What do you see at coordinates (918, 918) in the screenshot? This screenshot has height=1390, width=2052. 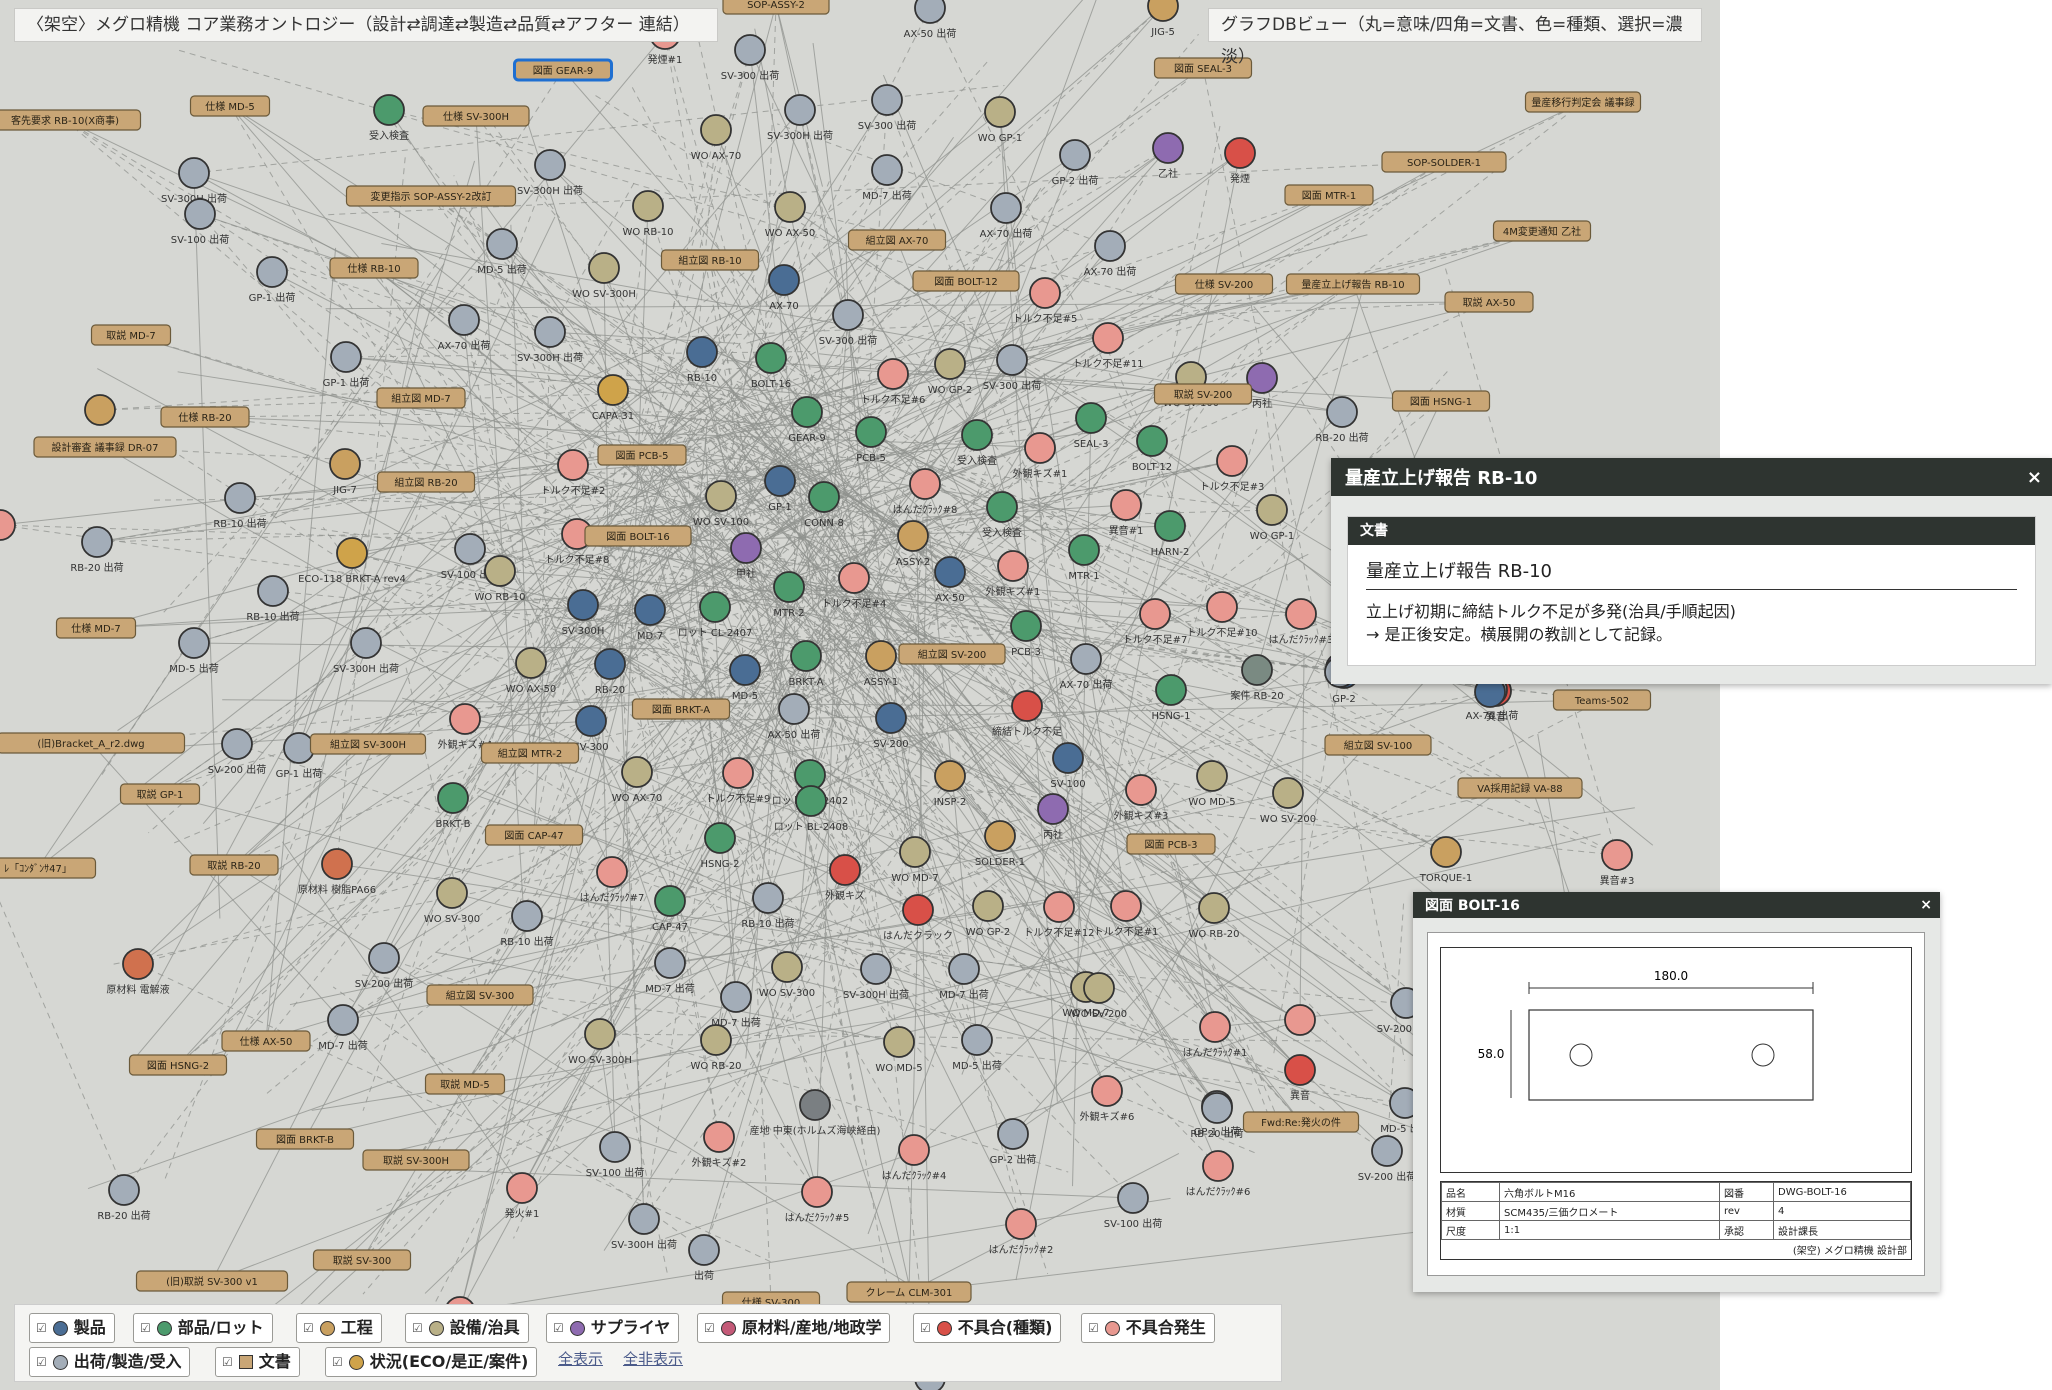 I see `graph-node: はんだクラック` at bounding box center [918, 918].